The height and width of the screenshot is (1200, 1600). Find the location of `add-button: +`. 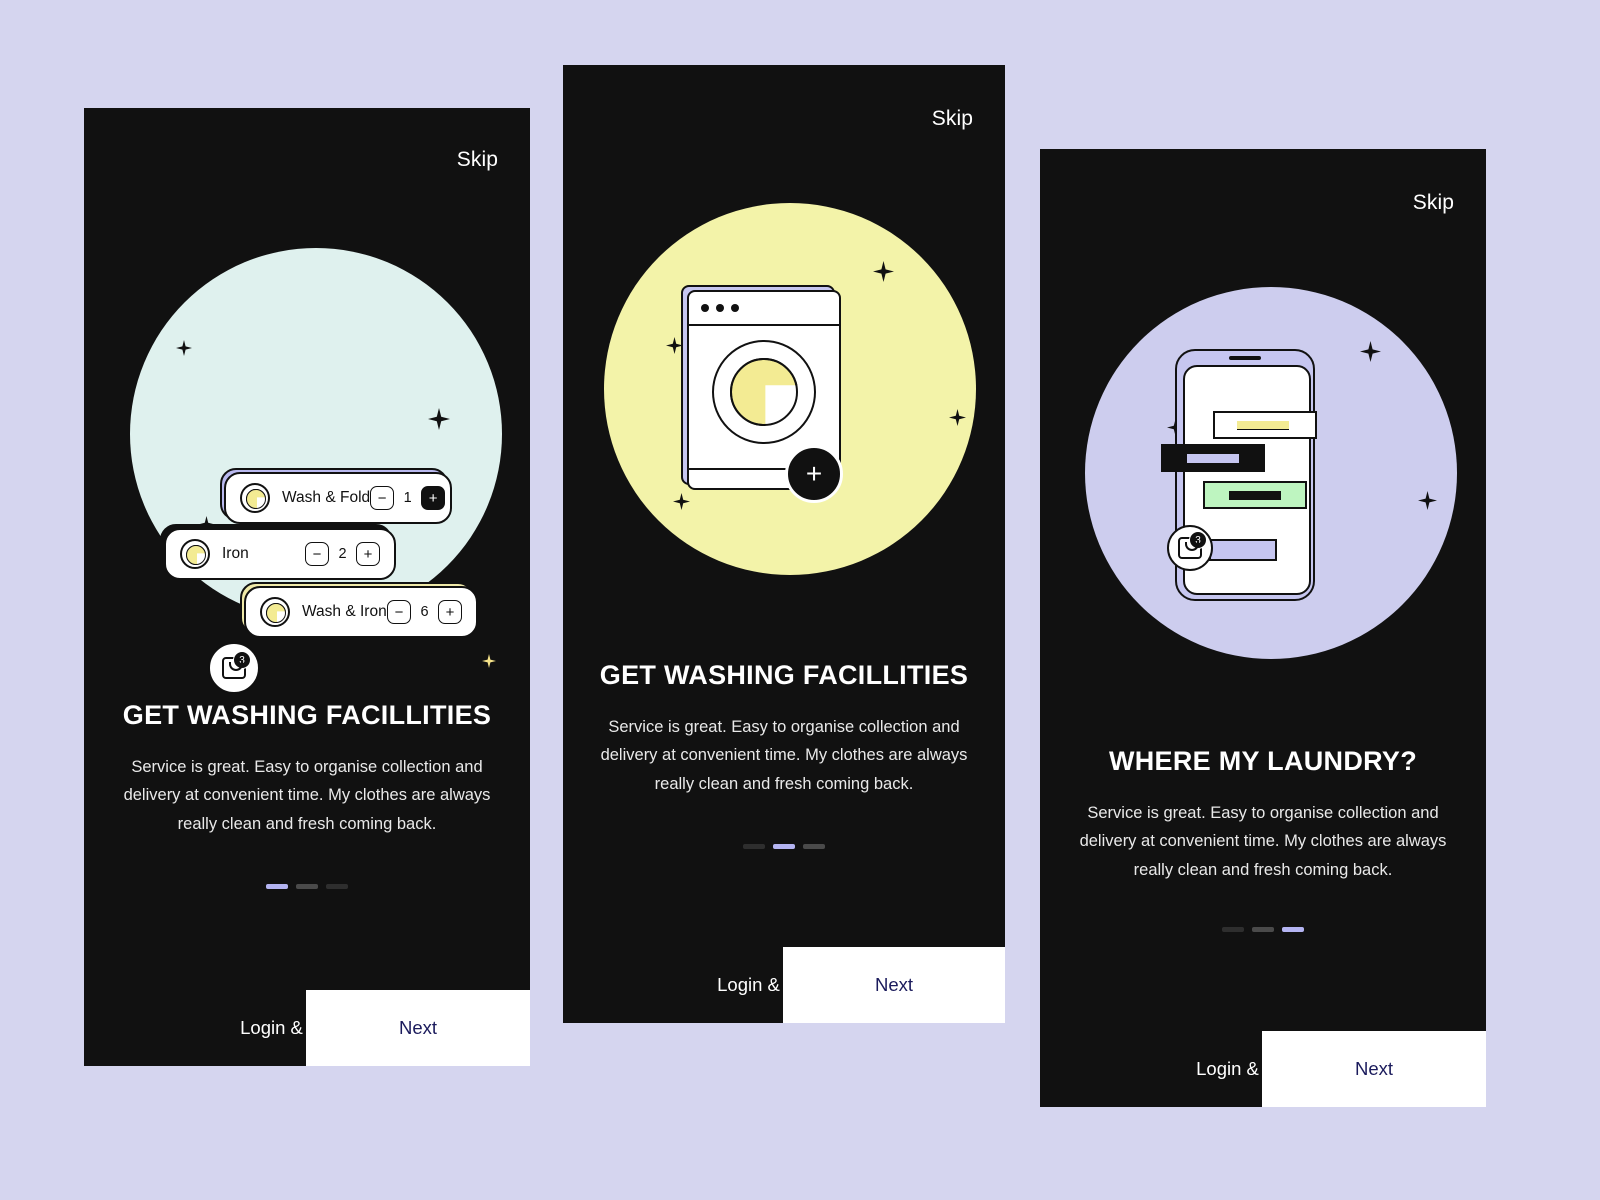

add-button: + is located at coordinates (814, 474).